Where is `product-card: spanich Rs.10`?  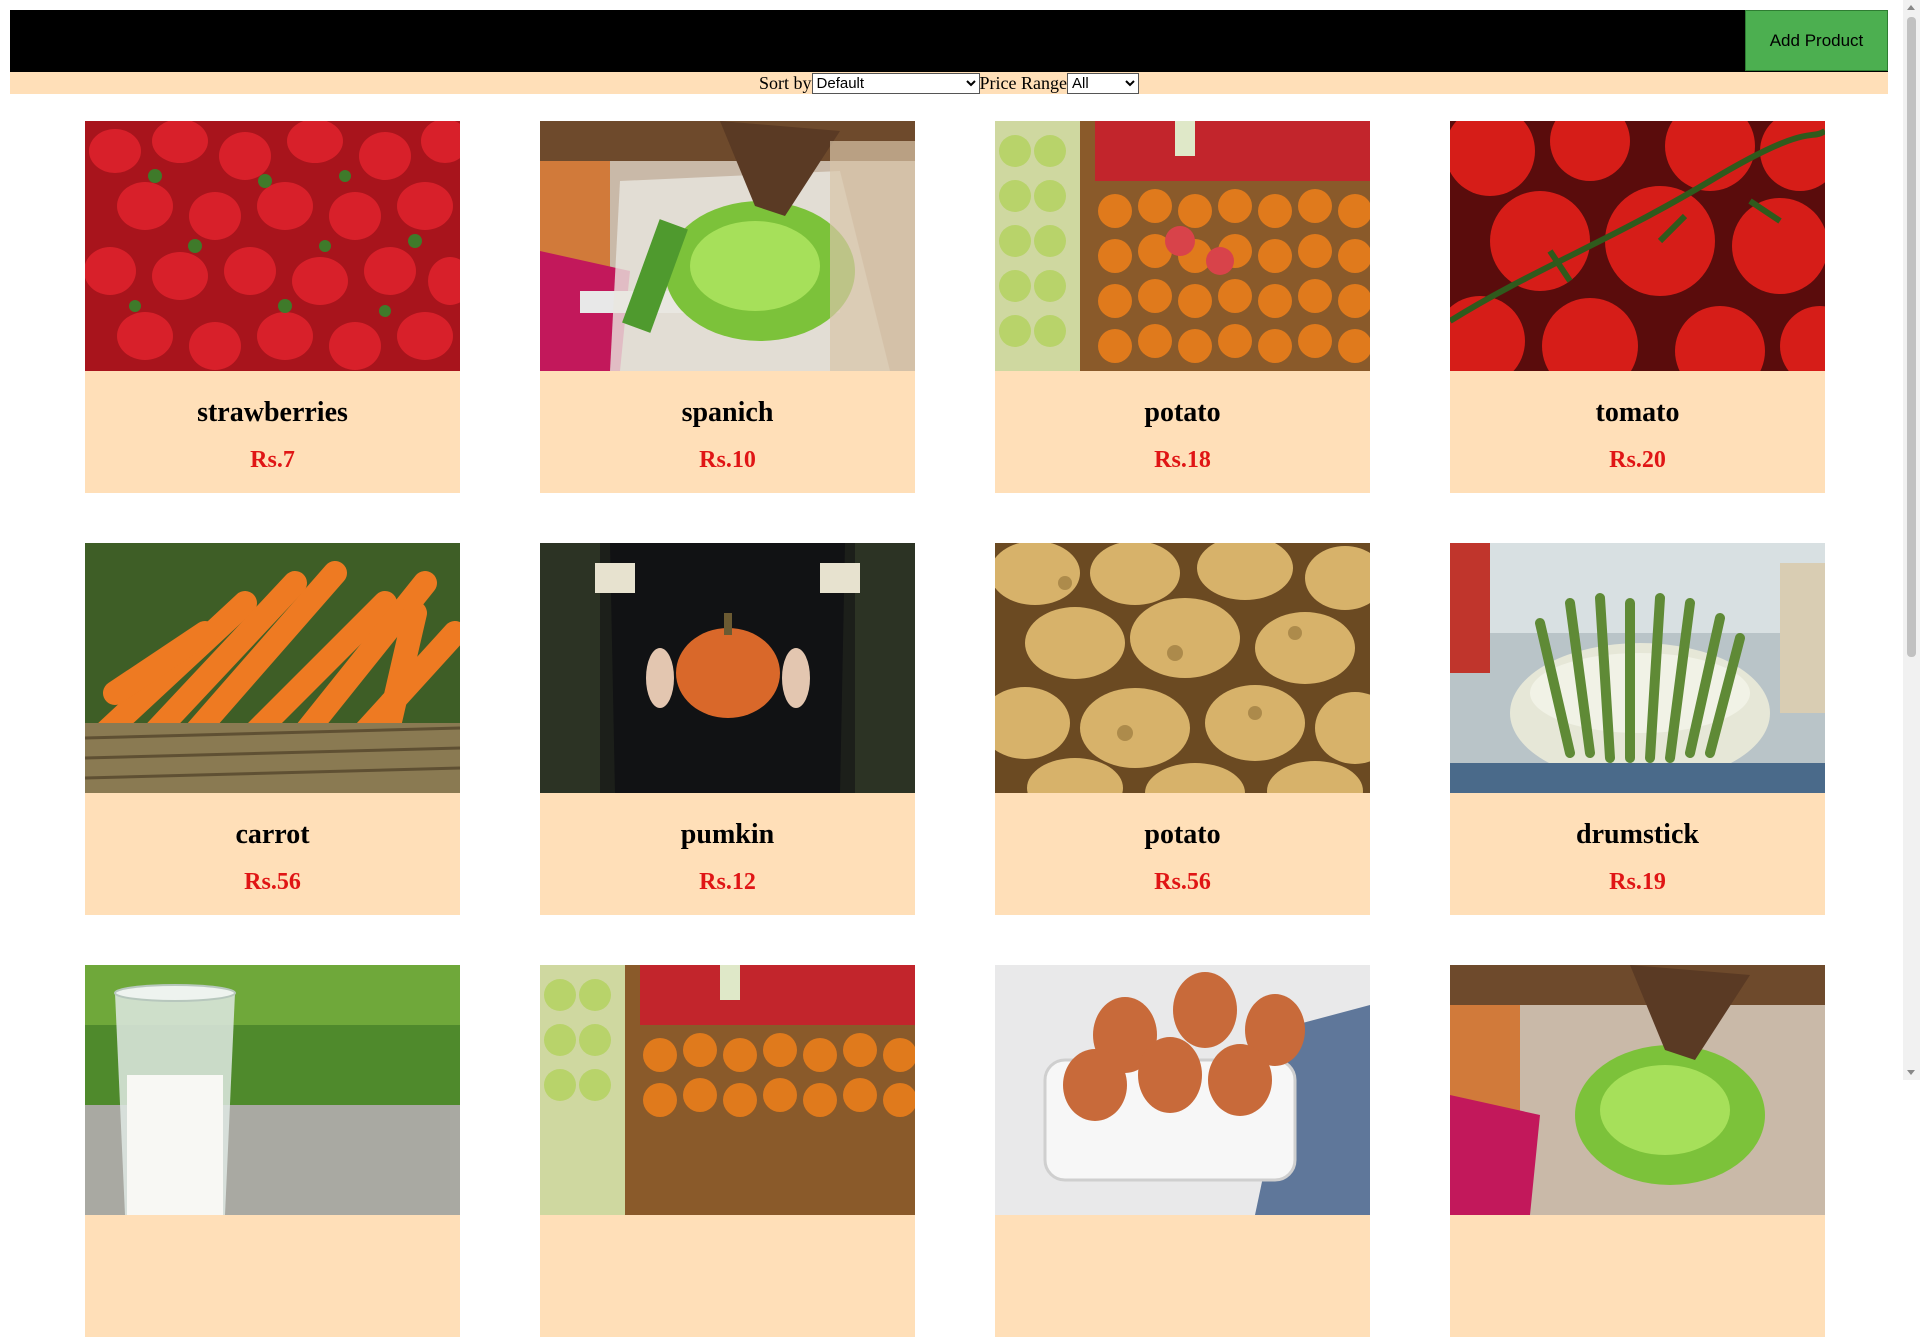
product-card: spanich Rs.10 is located at coordinates (727, 307).